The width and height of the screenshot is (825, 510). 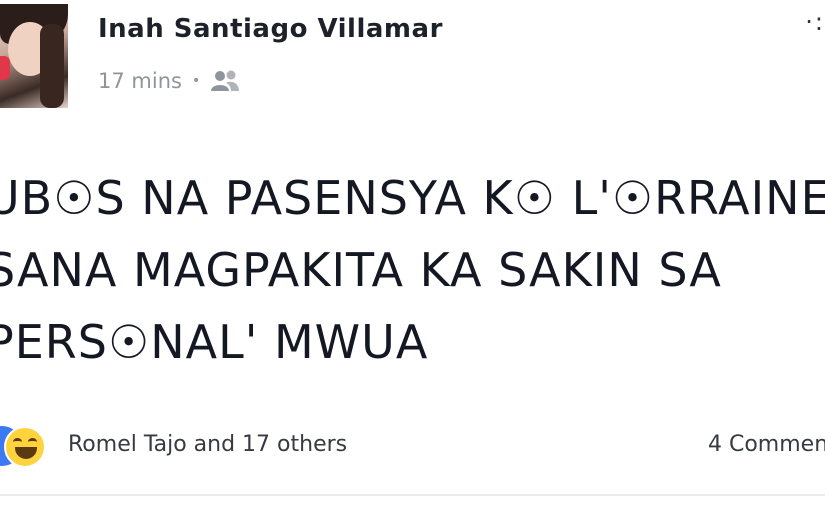 I want to click on reactions-summary: Romel Tajo and 17 others, so click(x=207, y=444).